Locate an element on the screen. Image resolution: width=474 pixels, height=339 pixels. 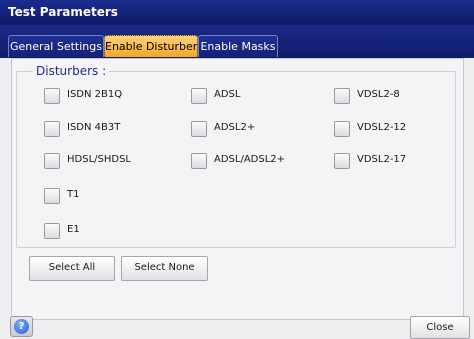
disturbers-group-title: Disturbers : is located at coordinates (71, 71).